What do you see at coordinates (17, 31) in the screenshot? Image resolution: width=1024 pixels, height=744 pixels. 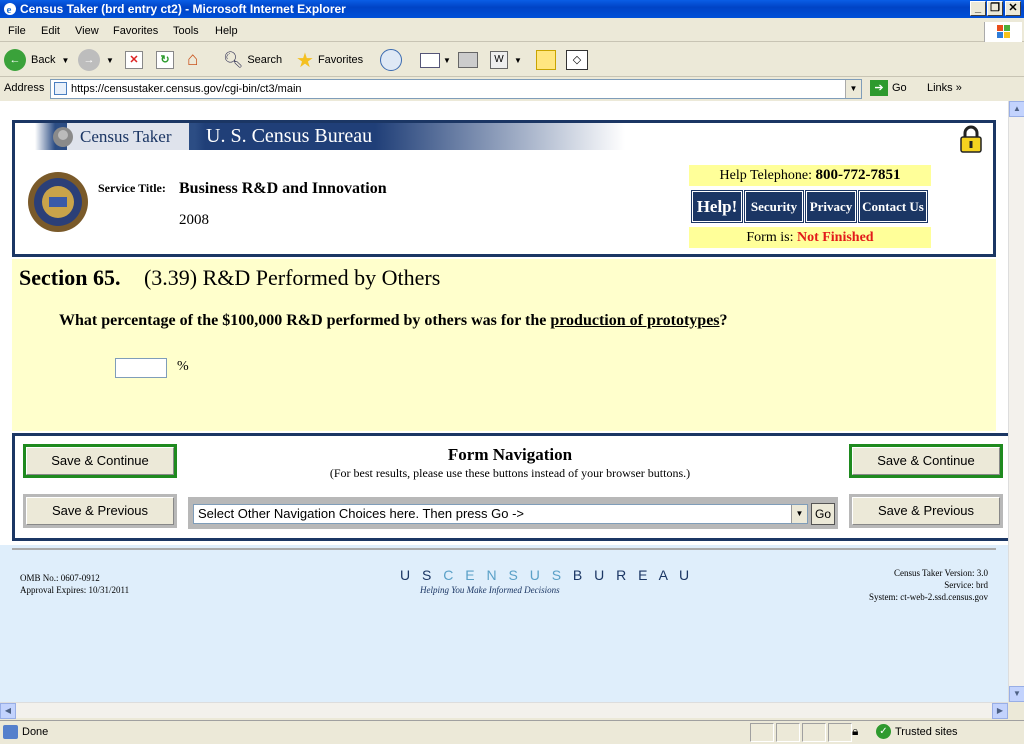 I see `menu-file: File` at bounding box center [17, 31].